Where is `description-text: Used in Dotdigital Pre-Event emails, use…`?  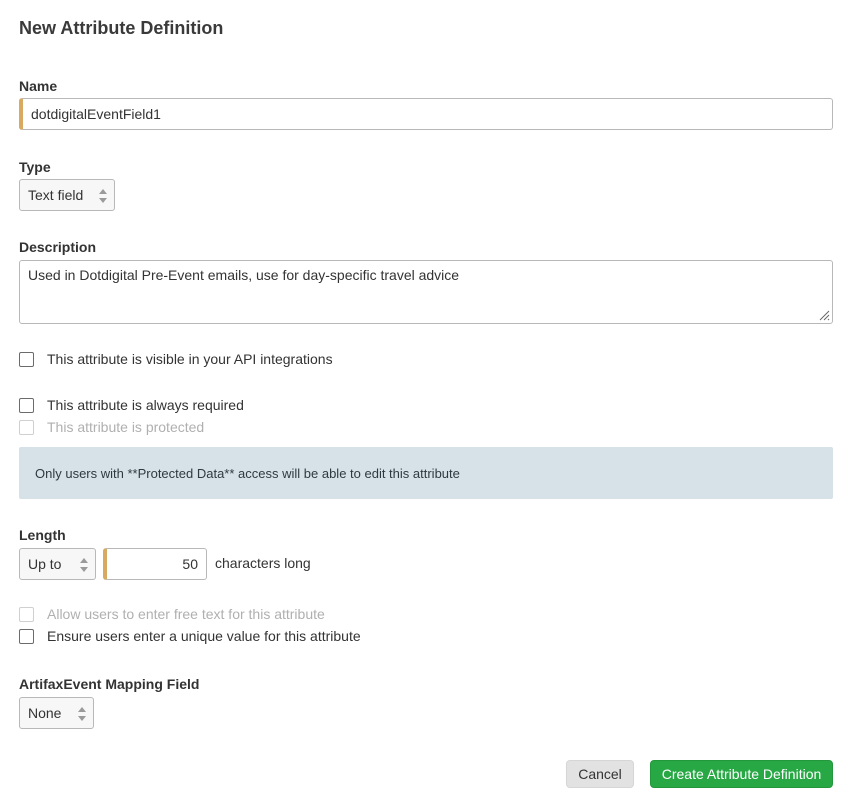
description-text: Used in Dotdigital Pre-Event emails, use… is located at coordinates (244, 275).